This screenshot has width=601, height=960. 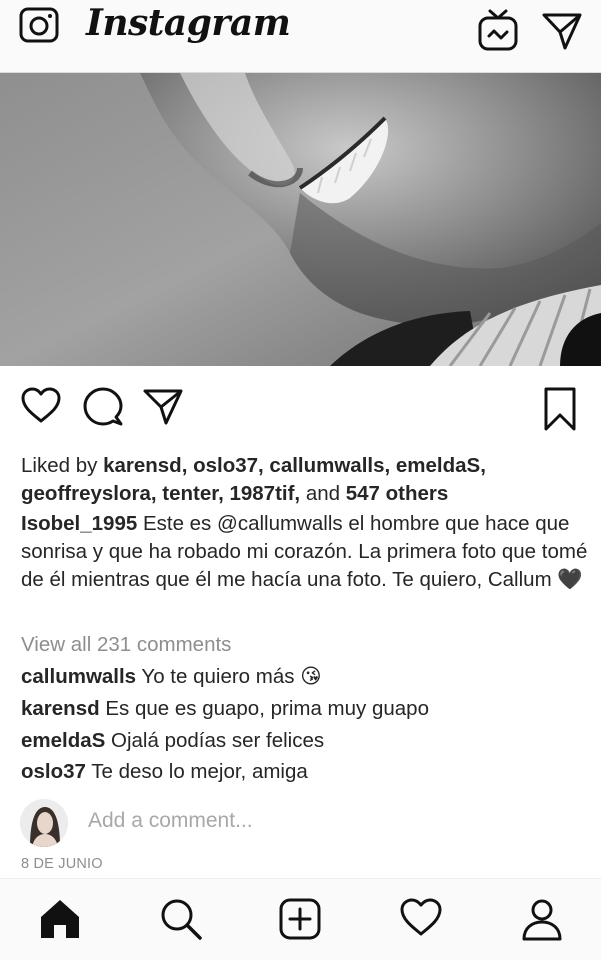 What do you see at coordinates (397, 493) in the screenshot?
I see `liked-others: 547 others` at bounding box center [397, 493].